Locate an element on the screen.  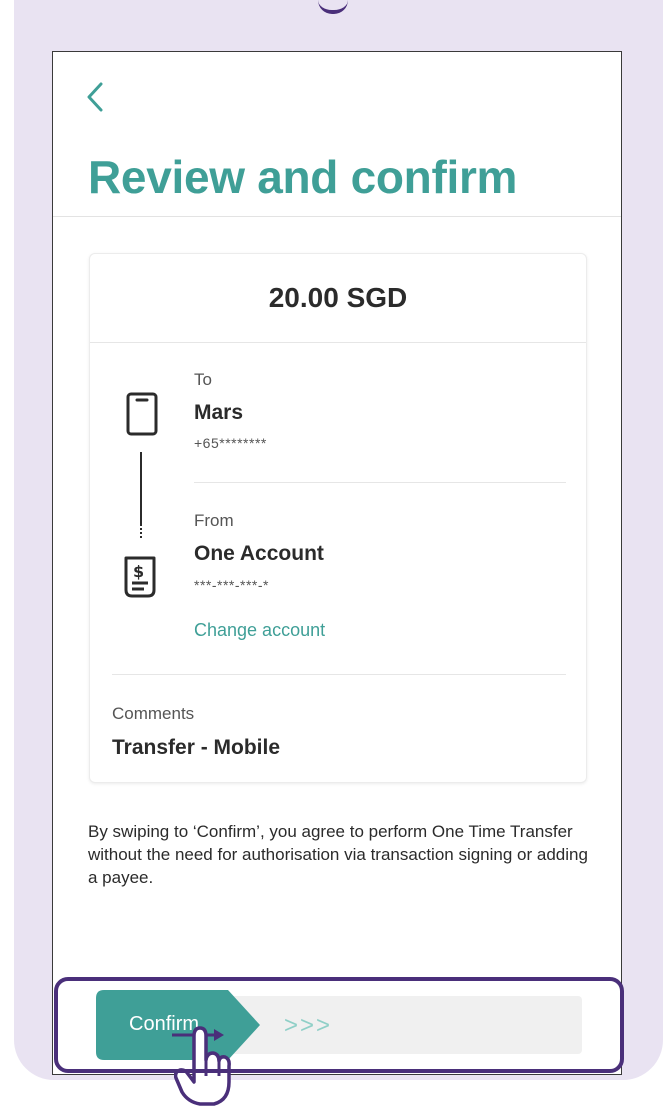
swipe-chevrons-icon: >>> is located at coordinates (308, 1025).